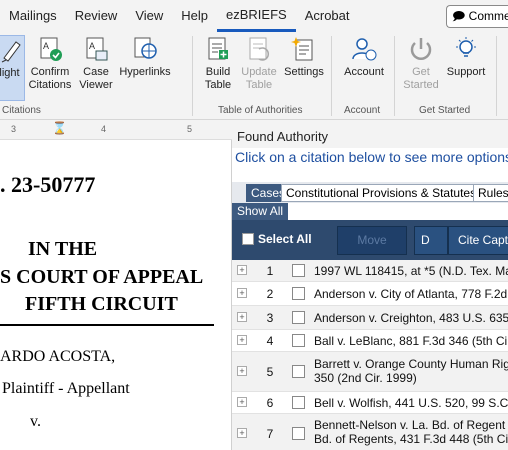 Image resolution: width=508 pixels, height=450 pixels. I want to click on citation-text: Barrett v. Orange County Human Rig, so click(411, 364).